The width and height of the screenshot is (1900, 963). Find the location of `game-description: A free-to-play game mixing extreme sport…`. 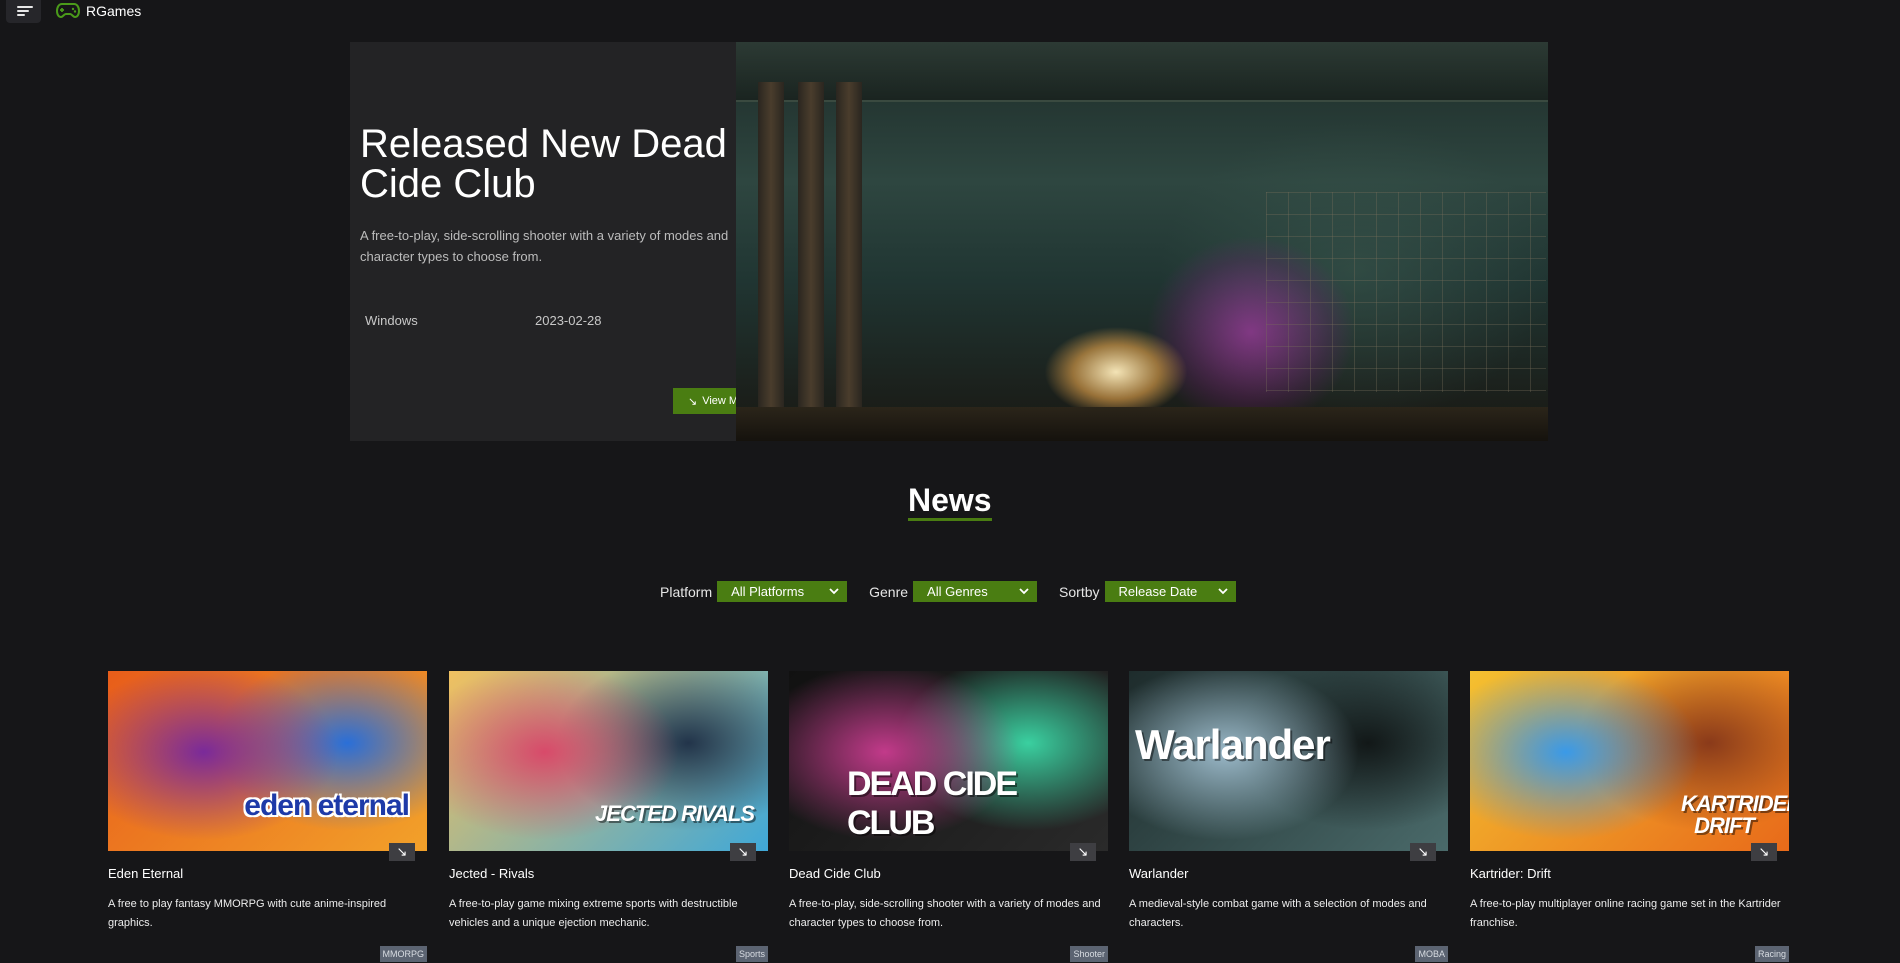

game-description: A free-to-play game mixing extreme sport… is located at coordinates (593, 913).